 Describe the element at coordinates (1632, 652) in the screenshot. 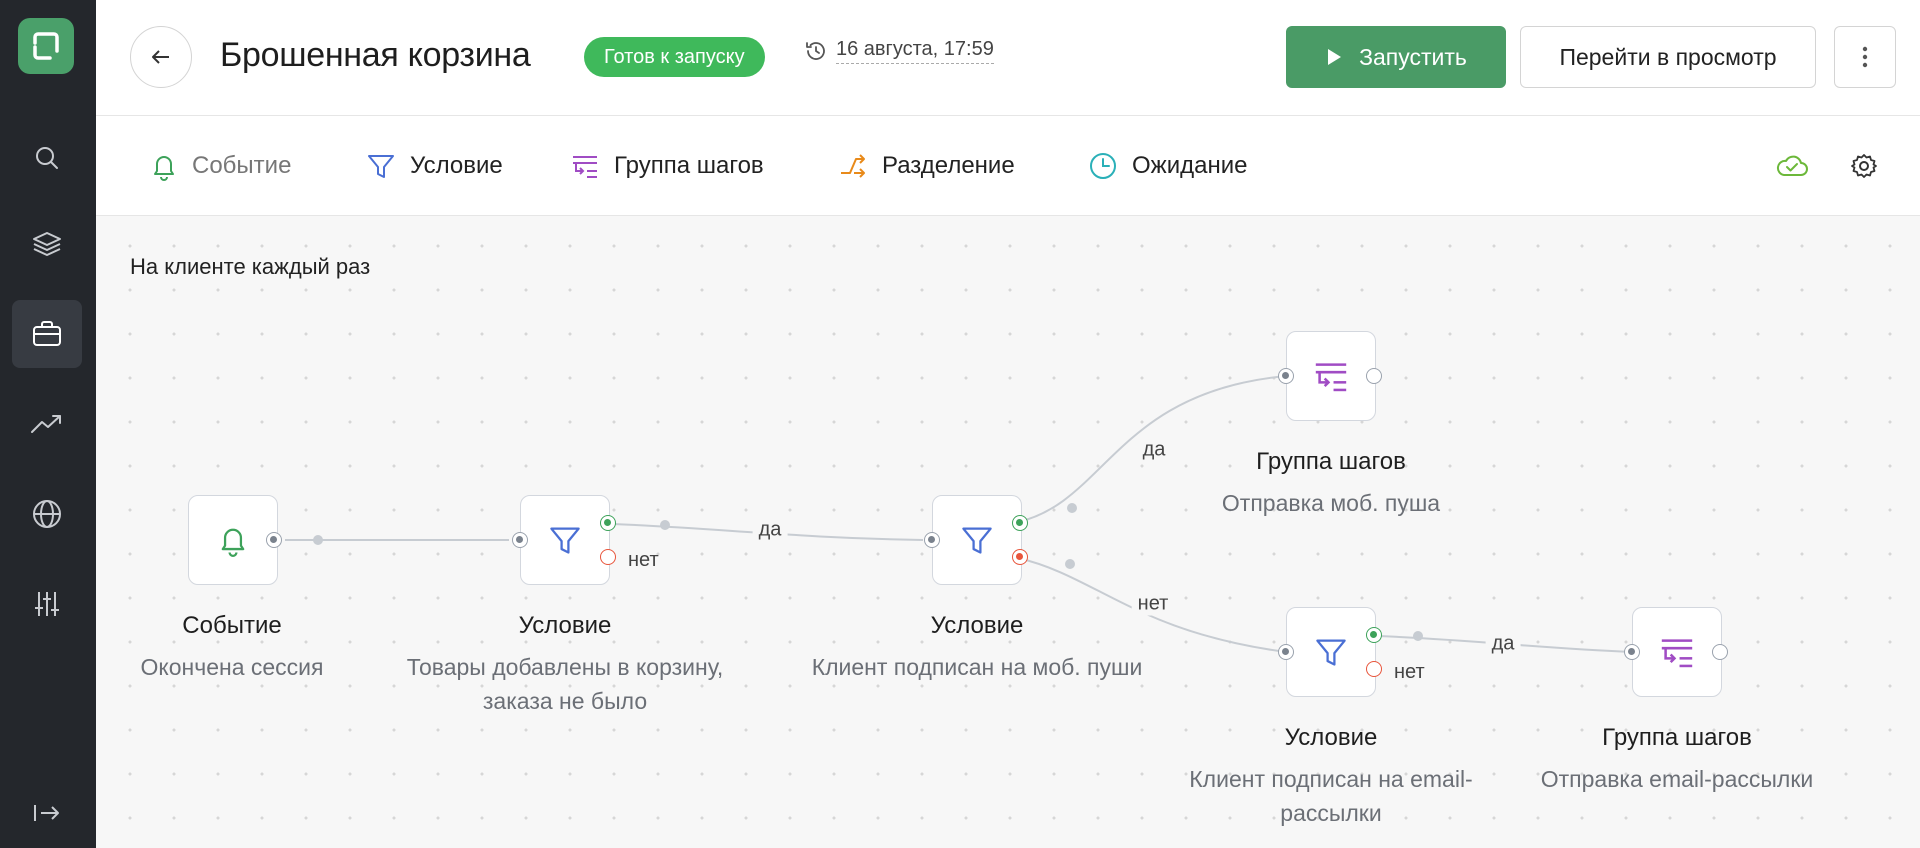

I see `node-step-group-email-input-port` at that location.